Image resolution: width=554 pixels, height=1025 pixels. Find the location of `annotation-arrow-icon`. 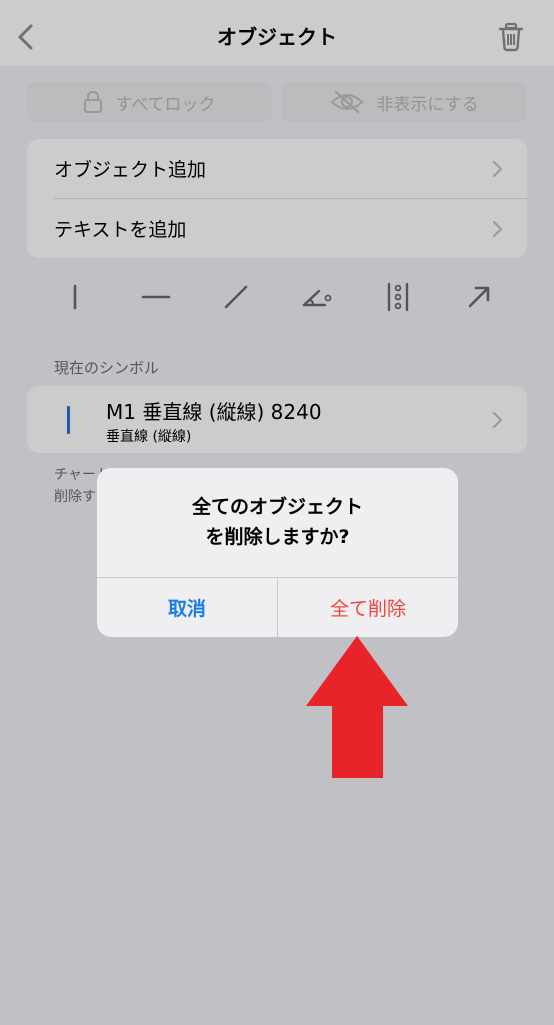

annotation-arrow-icon is located at coordinates (357, 707).